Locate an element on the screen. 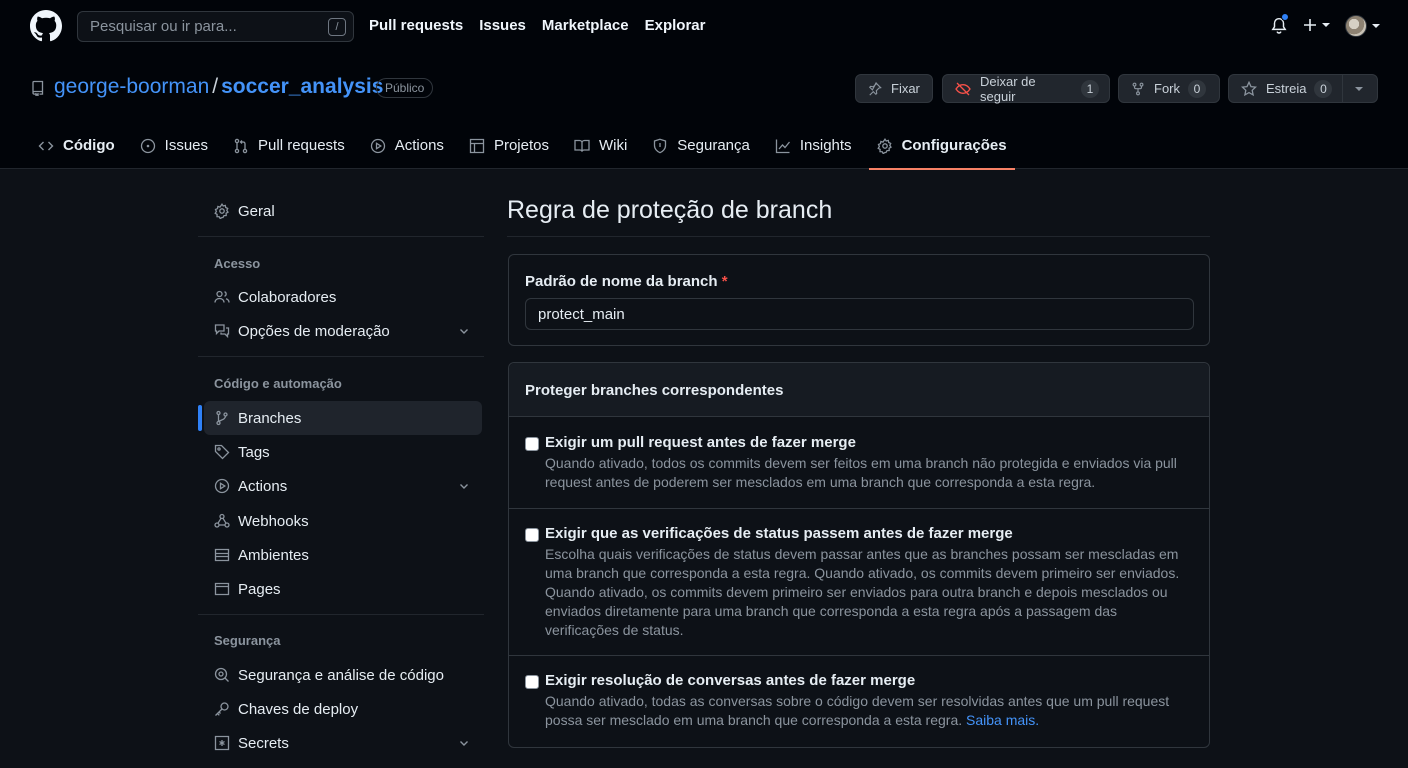 This screenshot has height=768, width=1408. tab-wiki: Wiki is located at coordinates (600, 145).